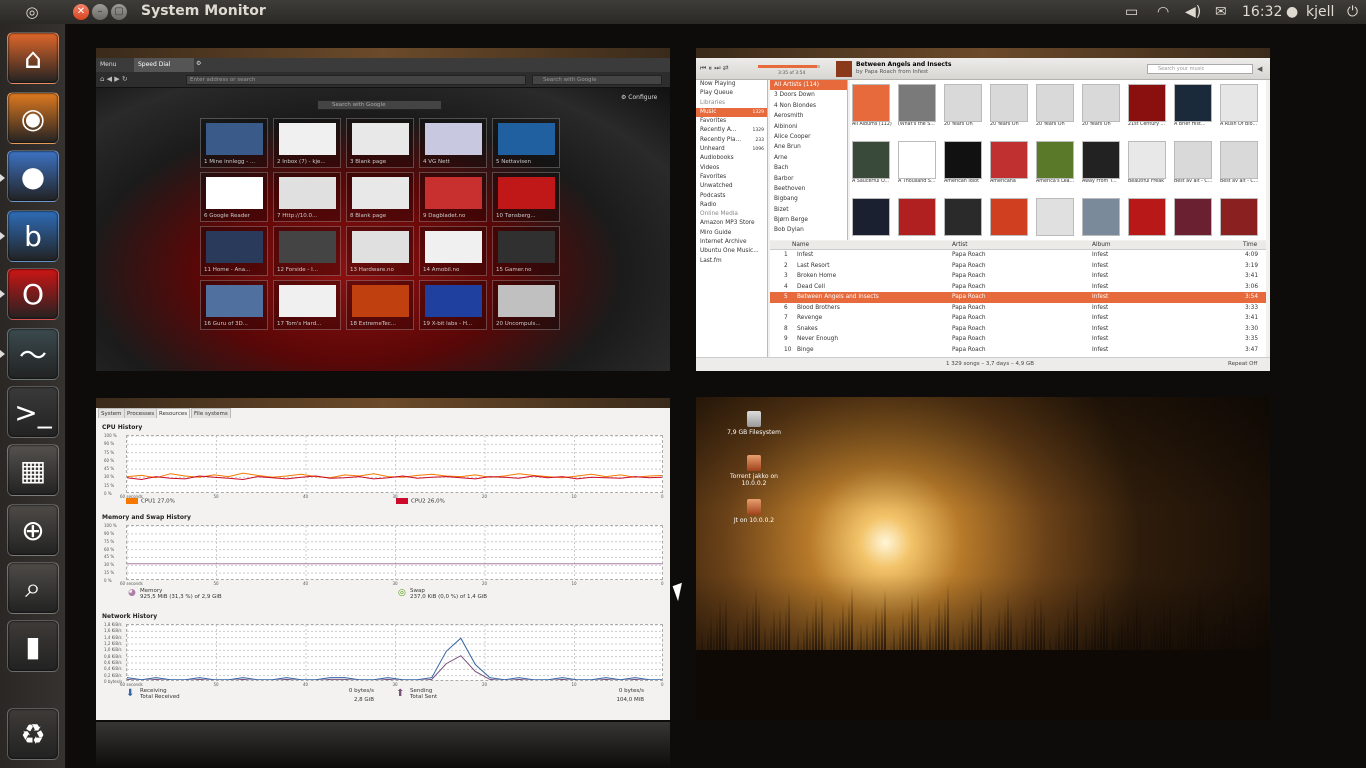 This screenshot has height=768, width=1366. I want to click on track-row: 9 Never Enough Papa Roach Infest 3:35, so click(1018, 339).